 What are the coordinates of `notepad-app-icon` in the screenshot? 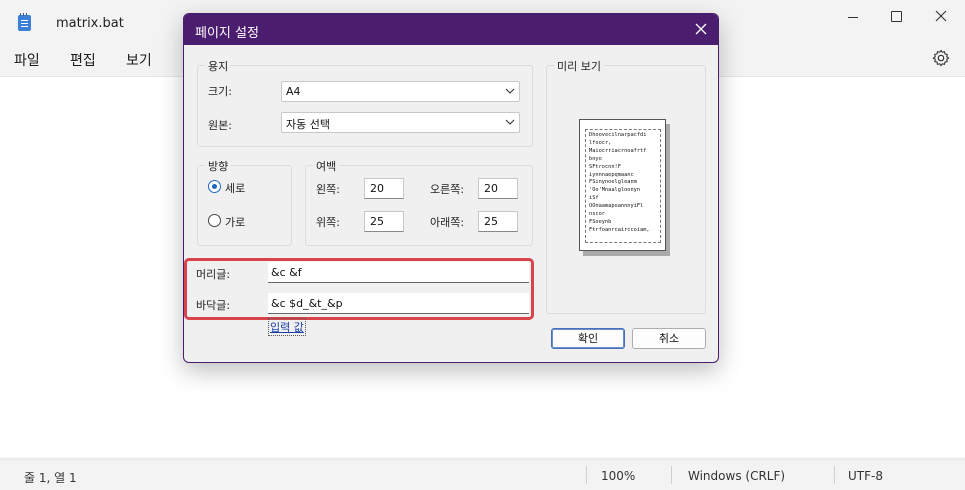 It's located at (24, 22).